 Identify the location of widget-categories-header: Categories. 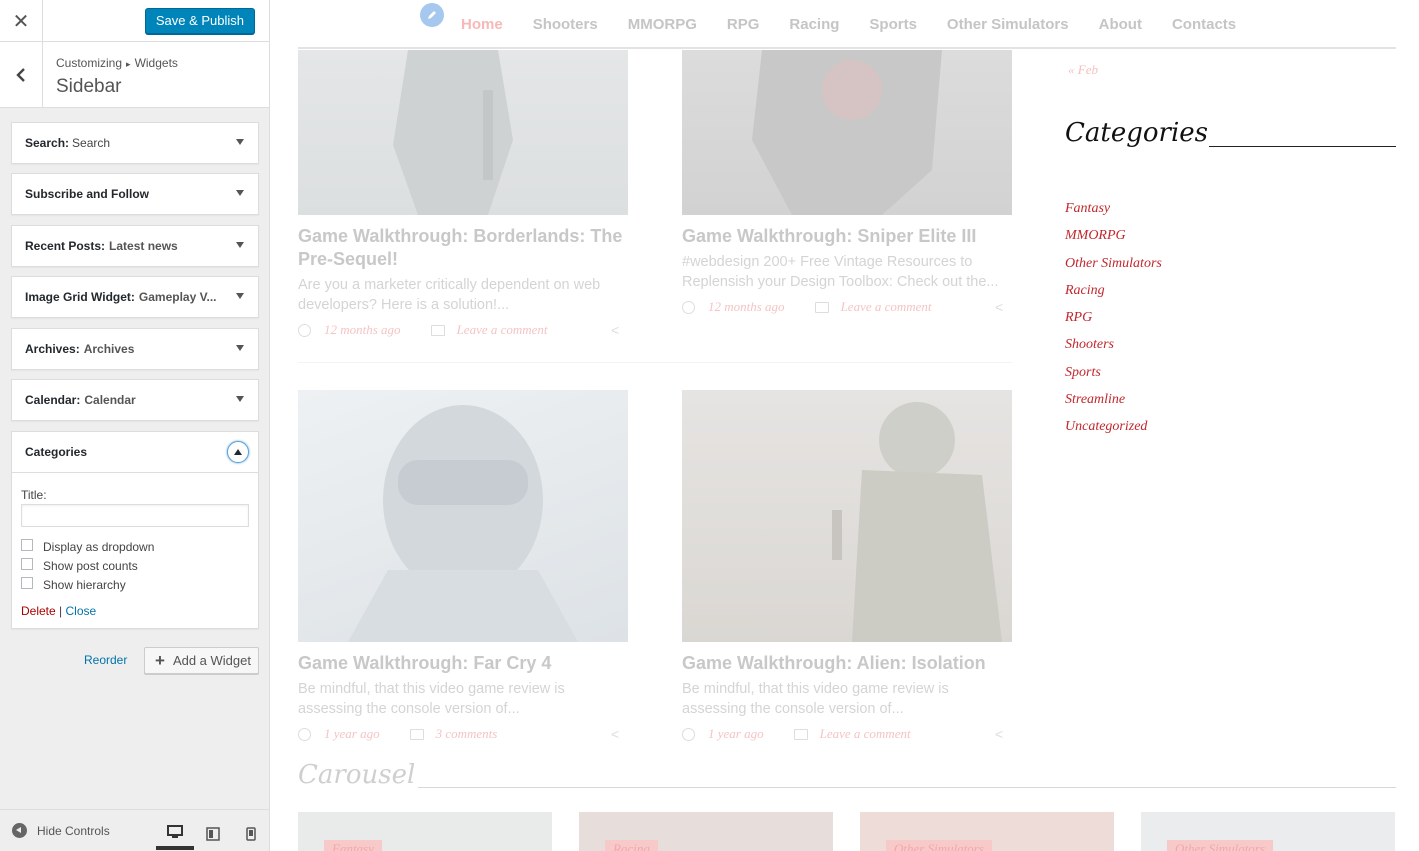
(135, 452).